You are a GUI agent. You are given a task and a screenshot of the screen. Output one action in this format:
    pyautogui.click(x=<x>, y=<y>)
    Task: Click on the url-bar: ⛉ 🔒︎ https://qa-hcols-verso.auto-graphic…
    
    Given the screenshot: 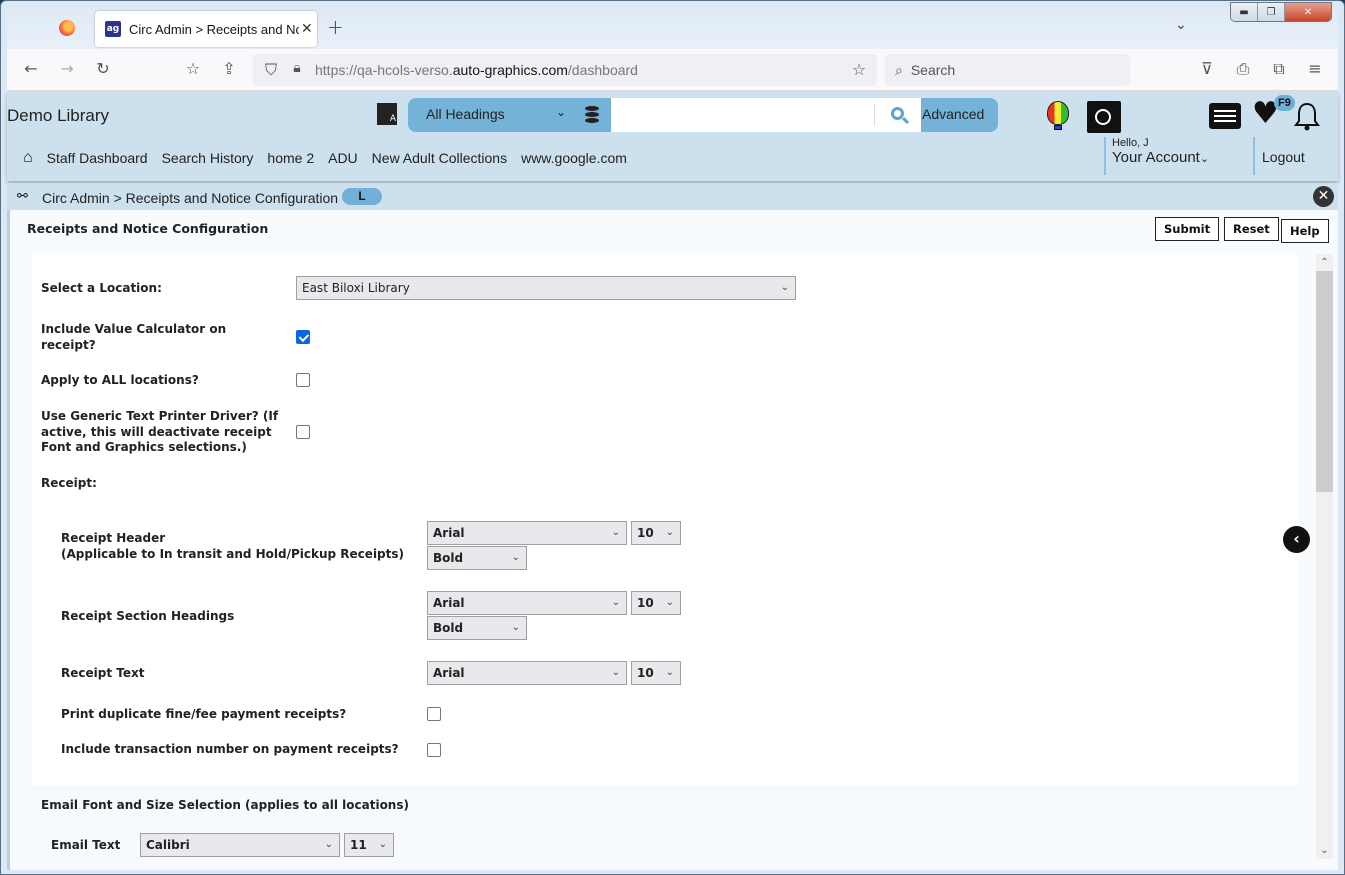 What is the action you would take?
    pyautogui.click(x=565, y=70)
    